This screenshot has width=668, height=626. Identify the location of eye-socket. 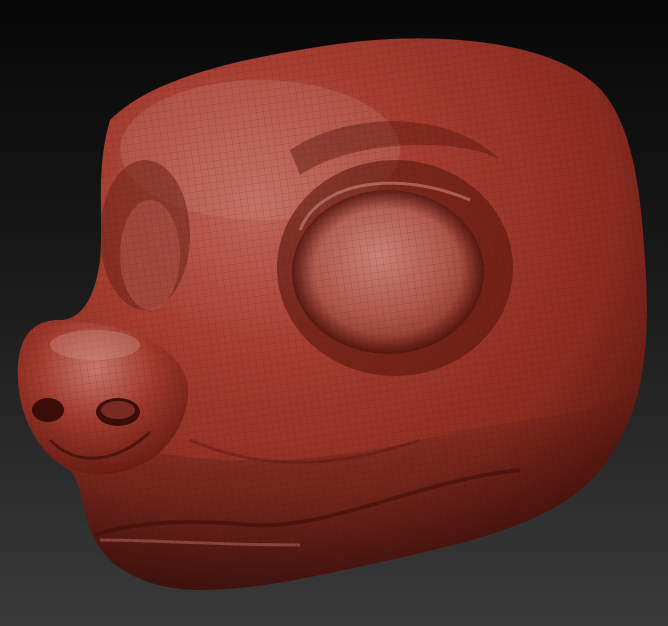
(395, 268).